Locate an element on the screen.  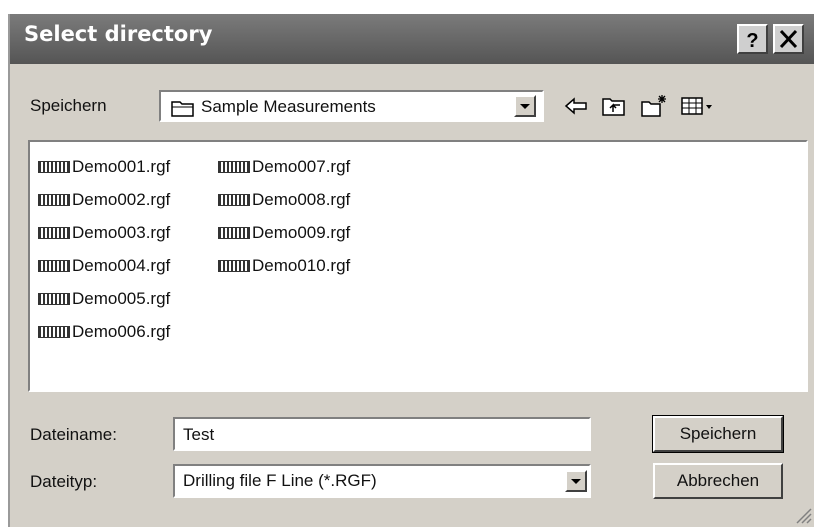
file-item: Demo001.rgf is located at coordinates (104, 166).